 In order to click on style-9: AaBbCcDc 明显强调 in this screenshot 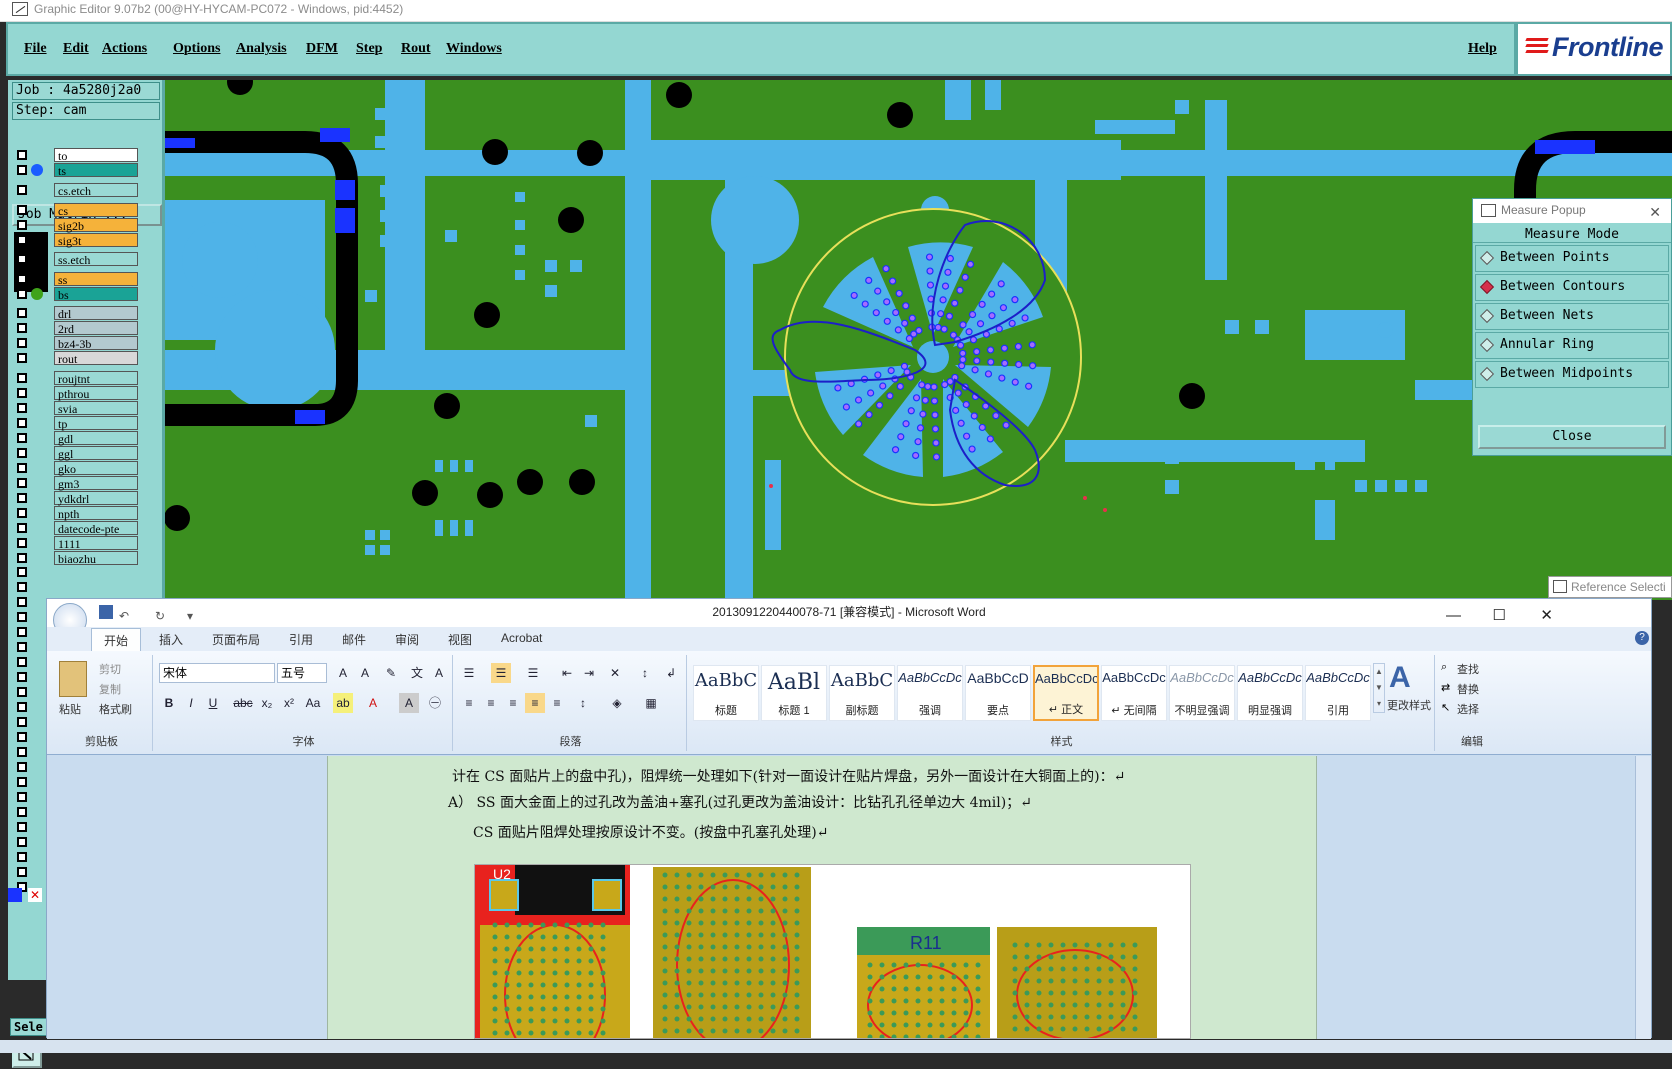, I will do `click(1270, 693)`.